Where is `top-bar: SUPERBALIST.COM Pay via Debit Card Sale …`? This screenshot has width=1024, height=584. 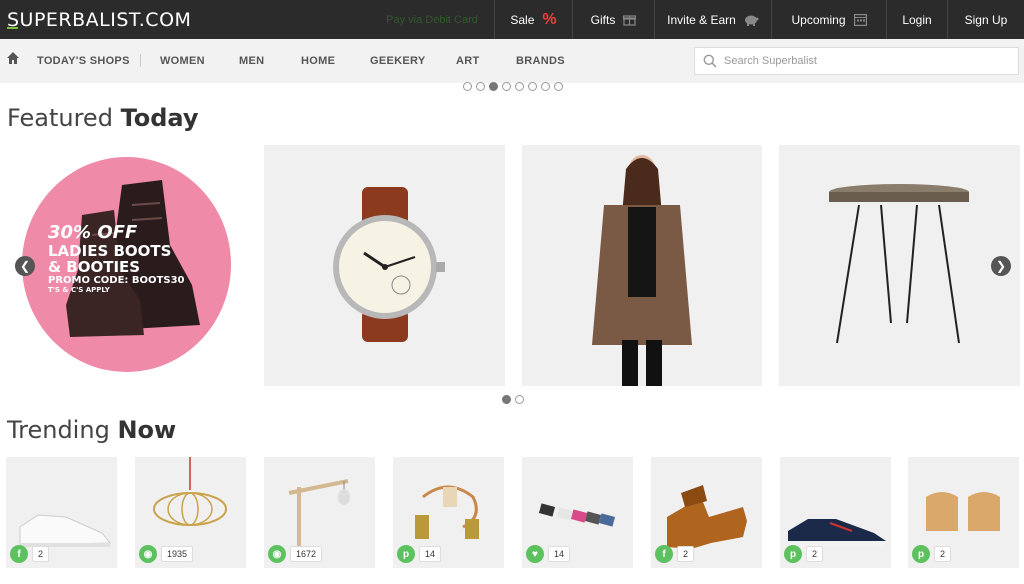
top-bar: SUPERBALIST.COM Pay via Debit Card Sale … is located at coordinates (512, 19).